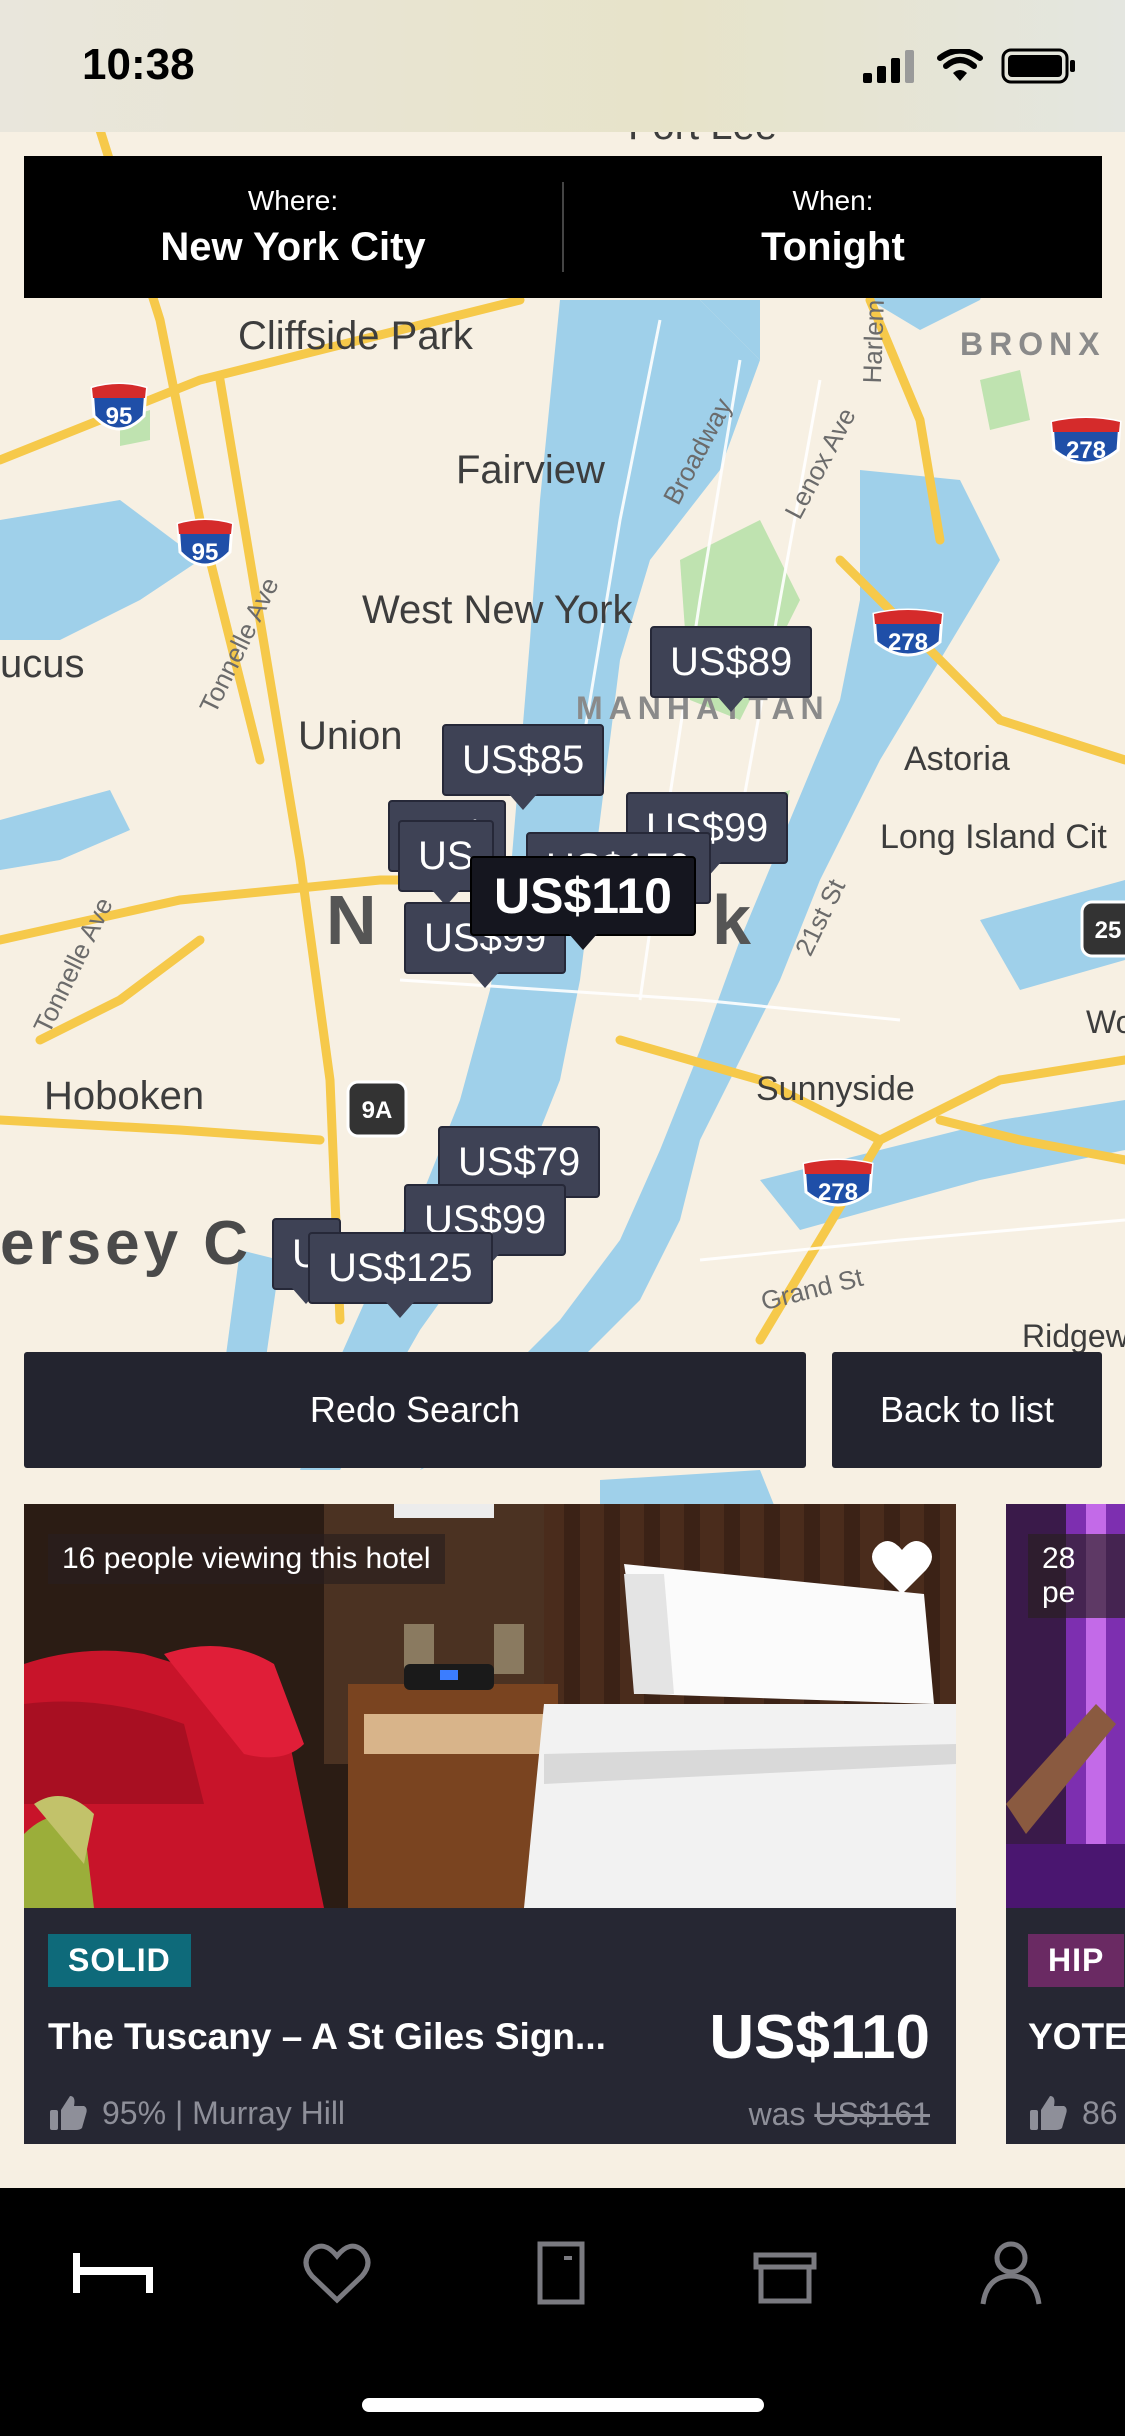  I want to click on map-label-secaucus: ucus, so click(42, 664).